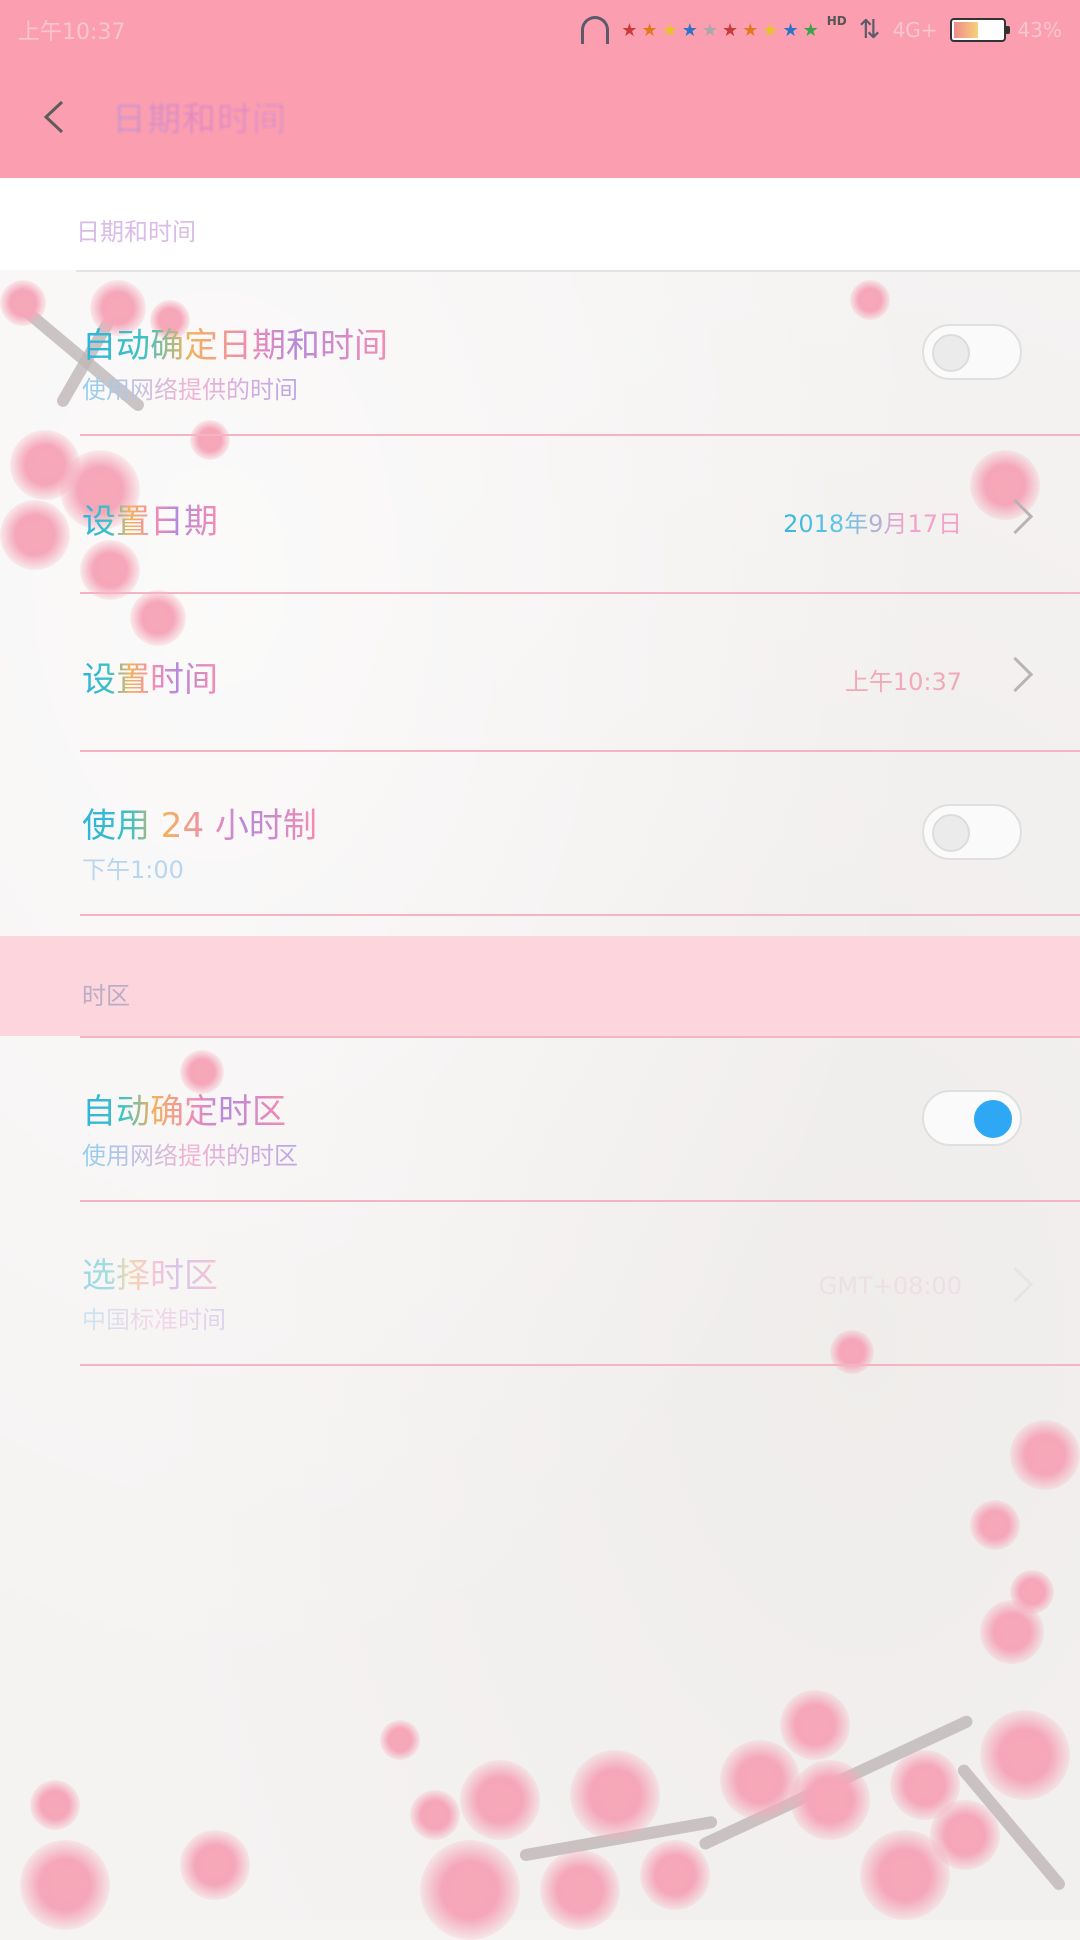  I want to click on setting-subtitle: 中国标准时间, so click(154, 1317).